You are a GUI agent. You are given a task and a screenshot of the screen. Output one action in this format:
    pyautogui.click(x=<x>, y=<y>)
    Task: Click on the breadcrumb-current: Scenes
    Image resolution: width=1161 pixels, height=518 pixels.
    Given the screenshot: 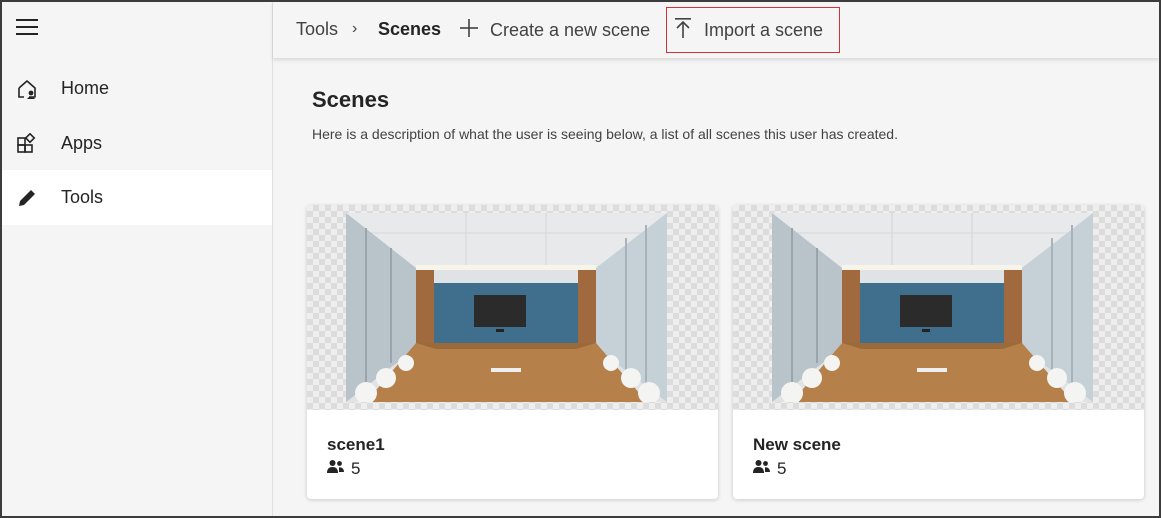 What is the action you would take?
    pyautogui.click(x=410, y=29)
    